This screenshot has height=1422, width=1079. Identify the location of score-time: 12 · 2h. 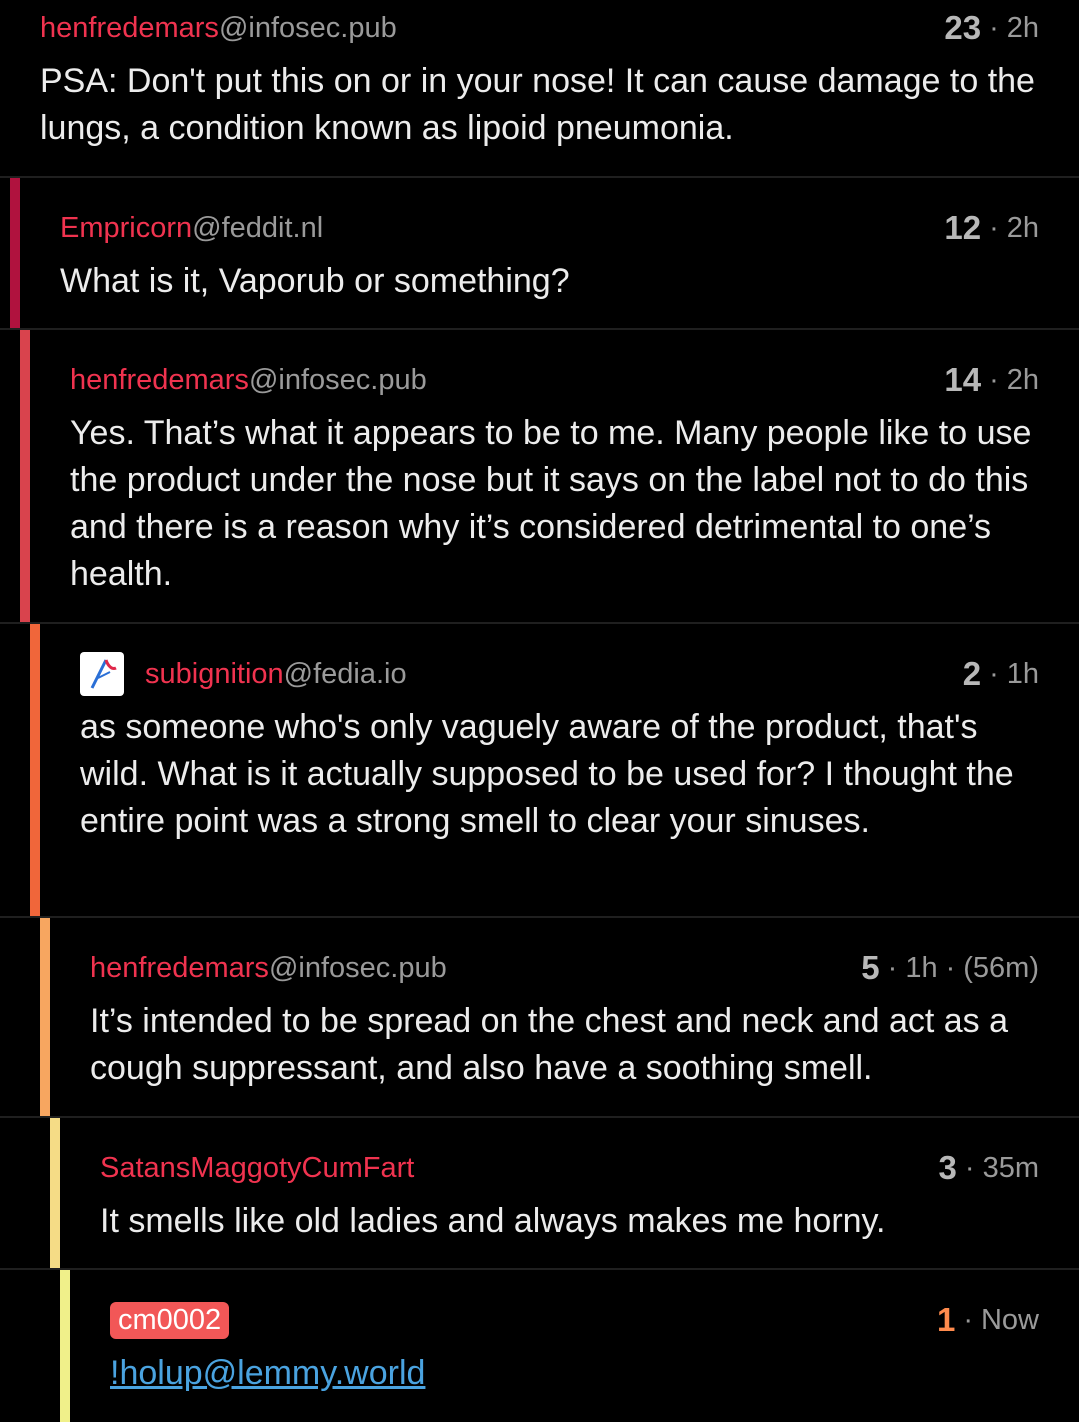
(991, 227).